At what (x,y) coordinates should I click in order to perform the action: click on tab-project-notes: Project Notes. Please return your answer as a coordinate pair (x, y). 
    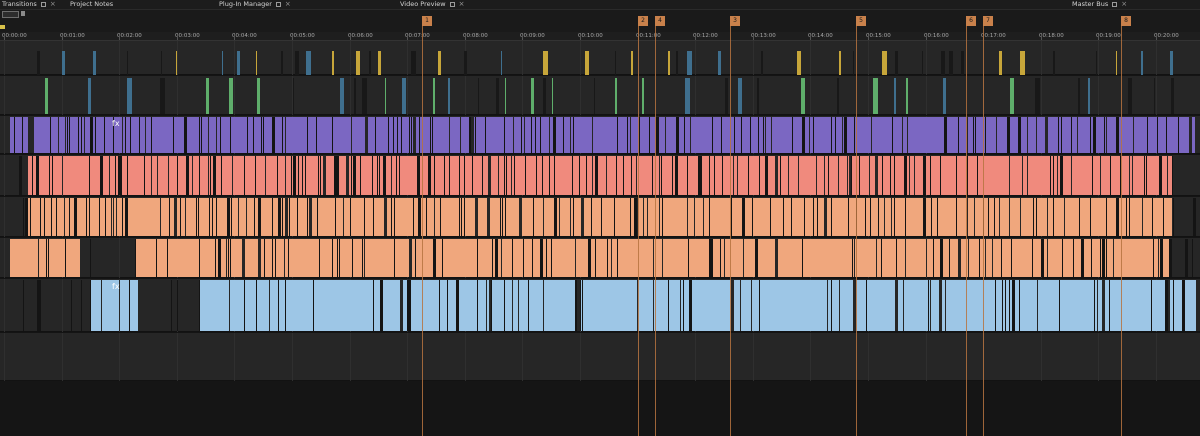
    Looking at the image, I should click on (91, 4).